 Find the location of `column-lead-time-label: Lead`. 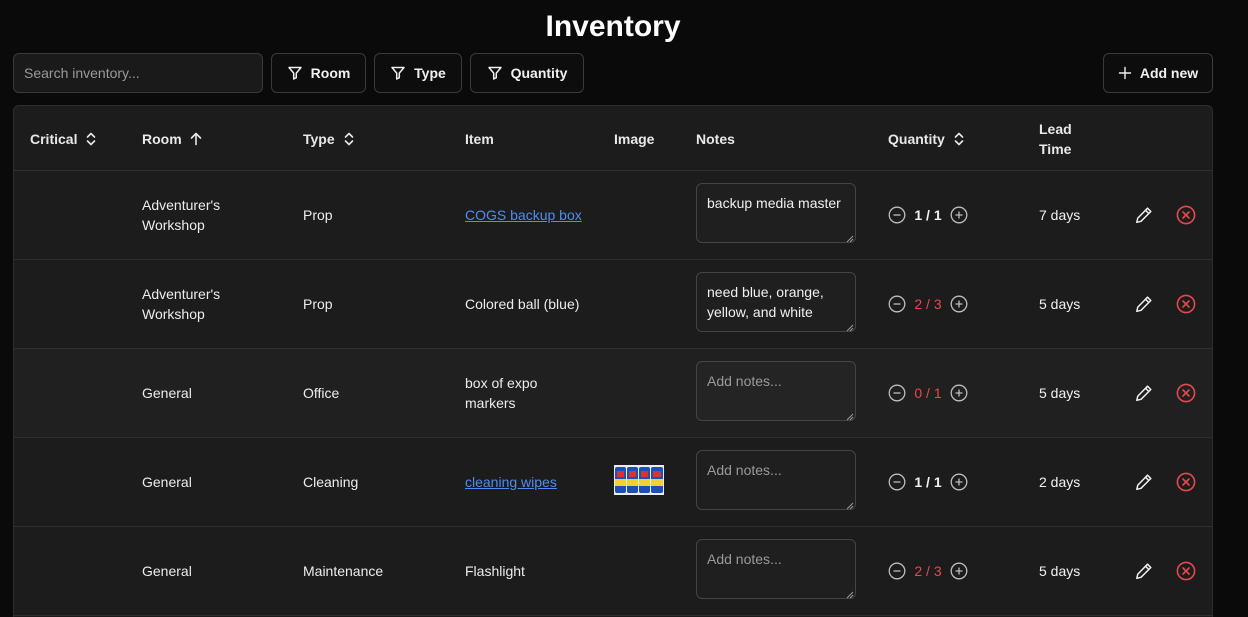

column-lead-time-label: Lead is located at coordinates (1055, 128).